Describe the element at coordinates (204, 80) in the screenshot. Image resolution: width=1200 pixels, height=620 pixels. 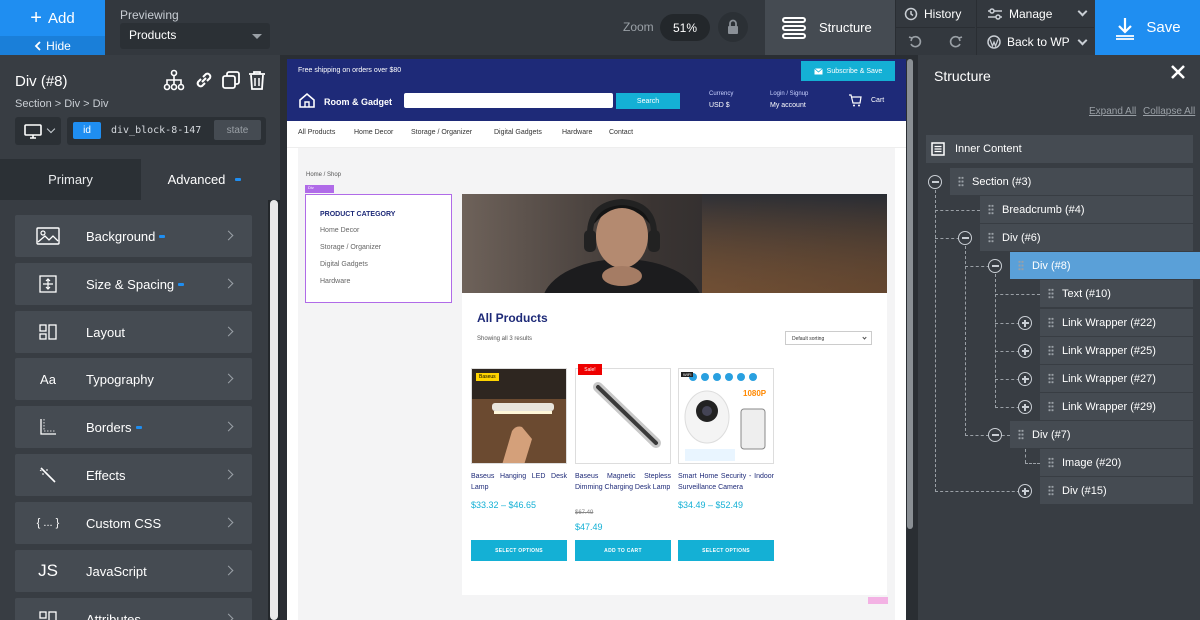
I see `link-icon` at that location.